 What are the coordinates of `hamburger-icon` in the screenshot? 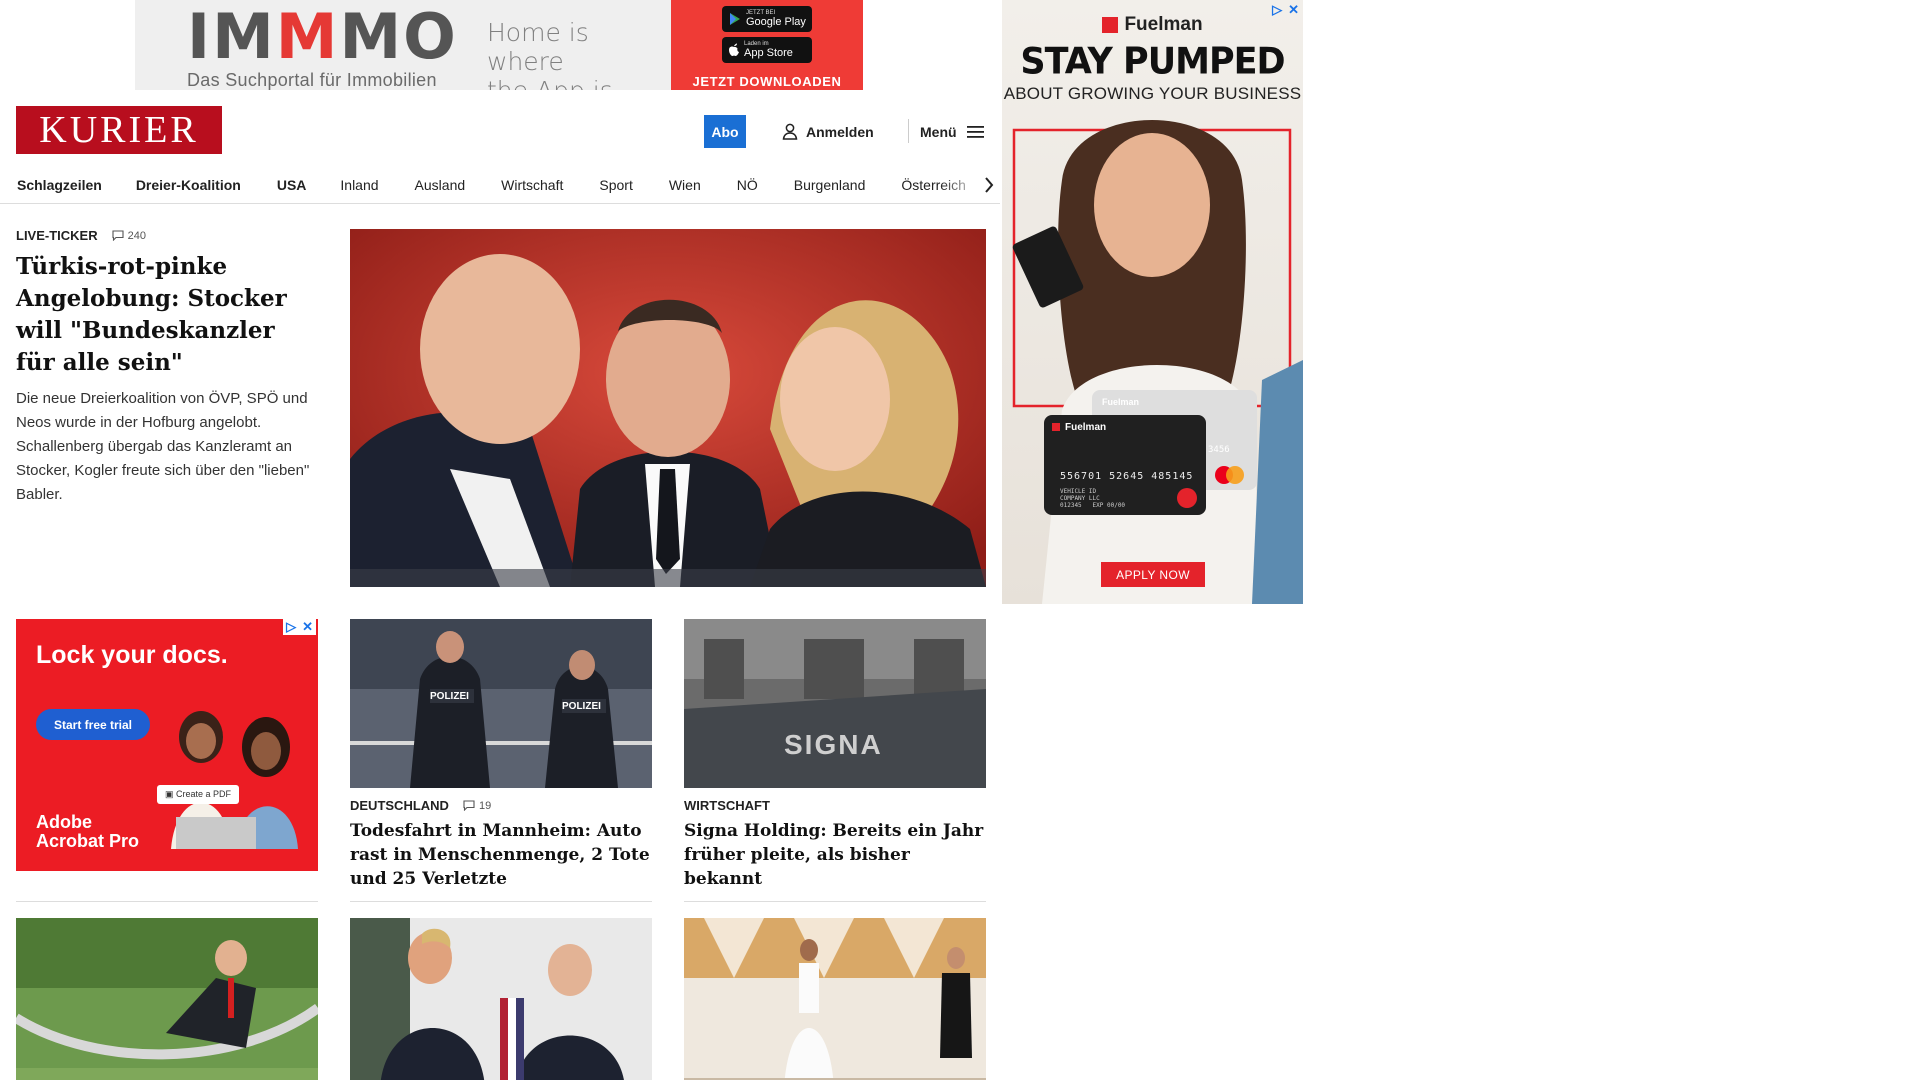 It's located at (975, 131).